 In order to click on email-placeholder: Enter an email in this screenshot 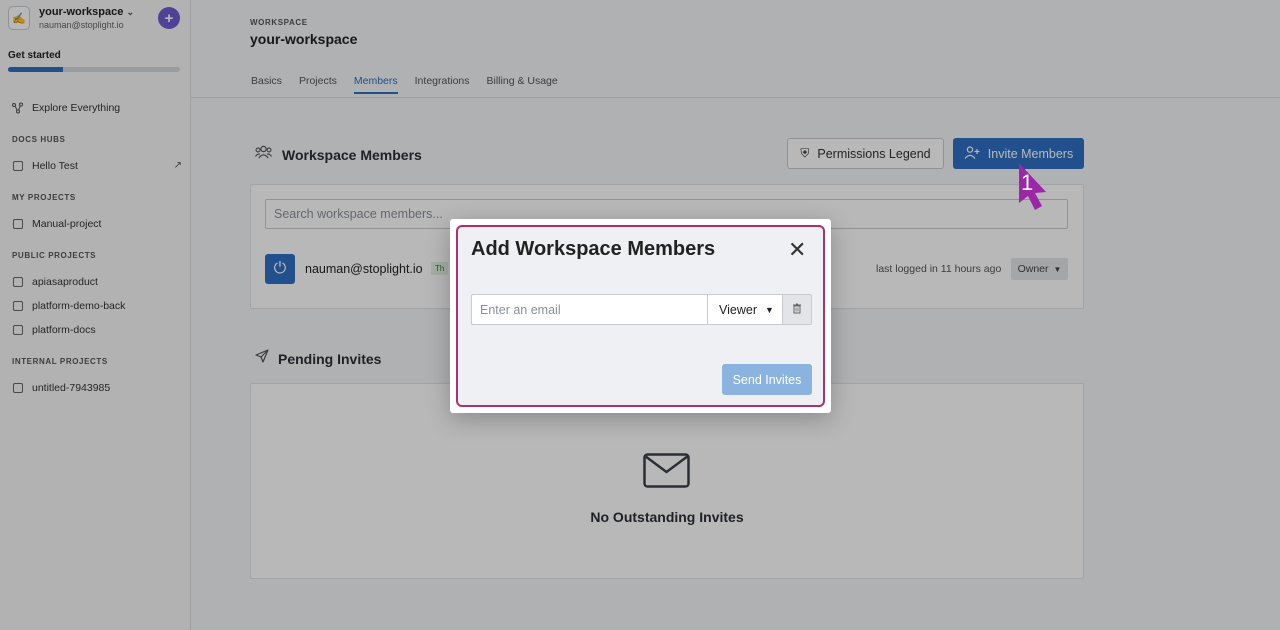, I will do `click(520, 309)`.